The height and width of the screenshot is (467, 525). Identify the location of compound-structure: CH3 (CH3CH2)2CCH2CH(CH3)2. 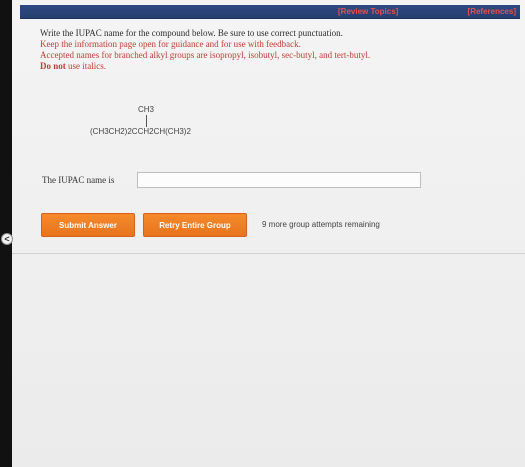
(165, 125).